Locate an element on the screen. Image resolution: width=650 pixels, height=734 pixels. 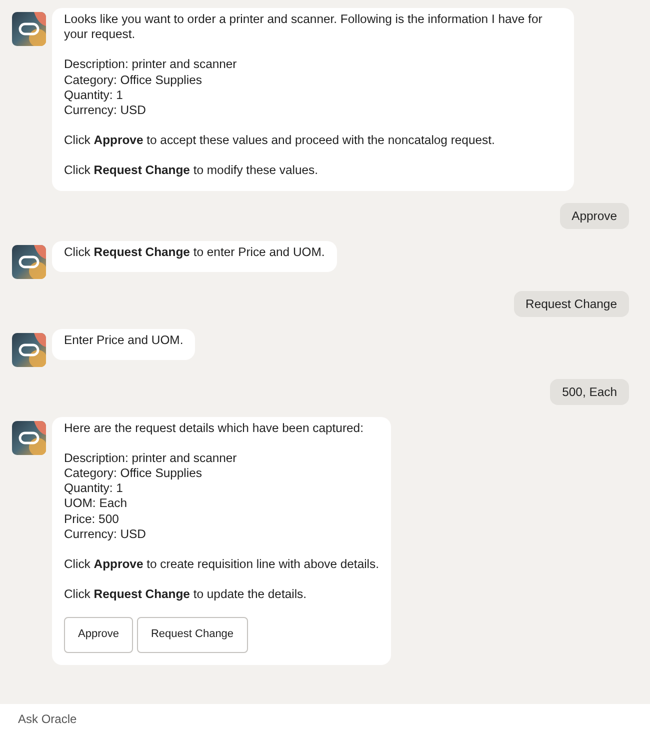
user-message: 500, Each is located at coordinates (589, 391).